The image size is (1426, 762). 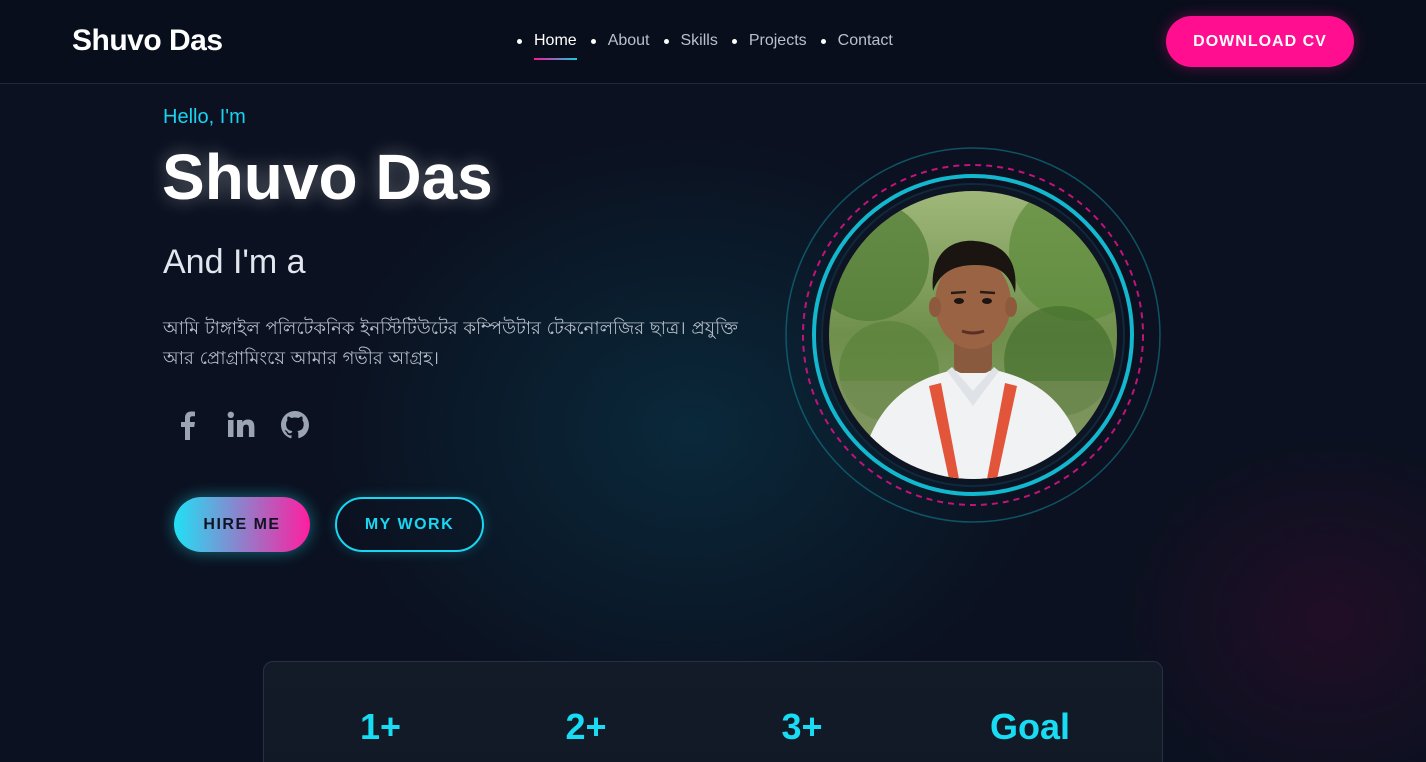 I want to click on nav-about: About, so click(x=620, y=41).